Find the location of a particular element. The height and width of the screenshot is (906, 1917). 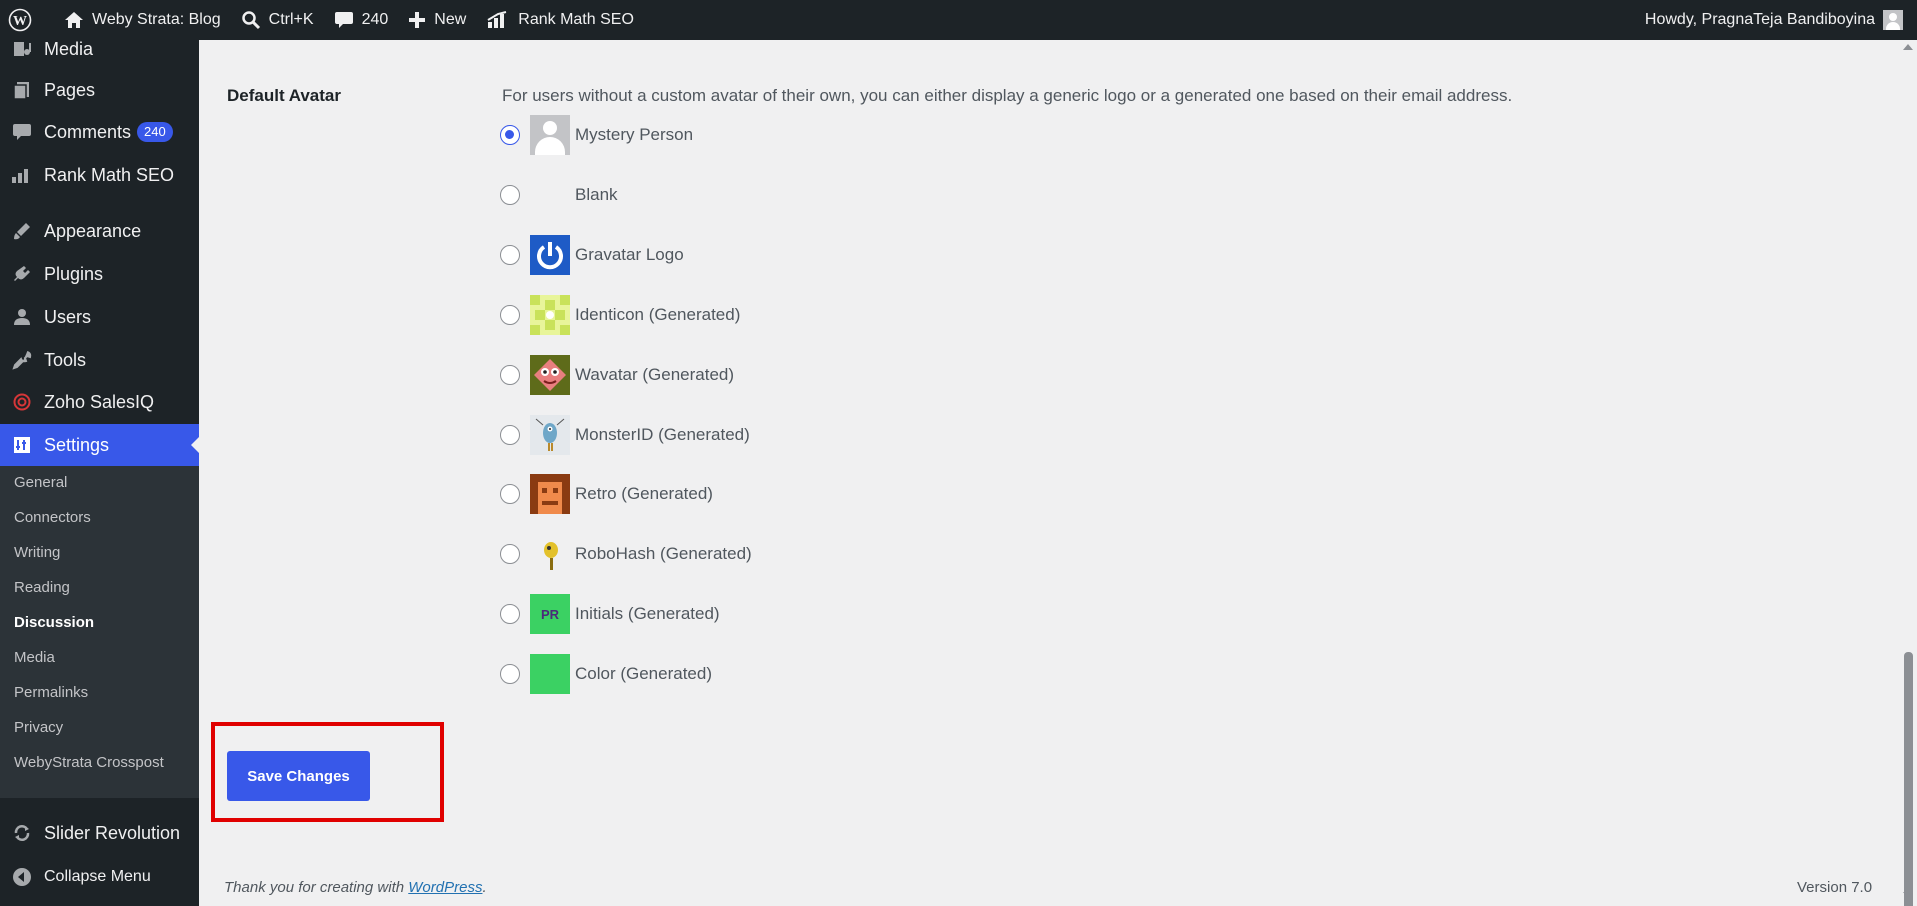

initials-avatar-icon: PR is located at coordinates (550, 614).